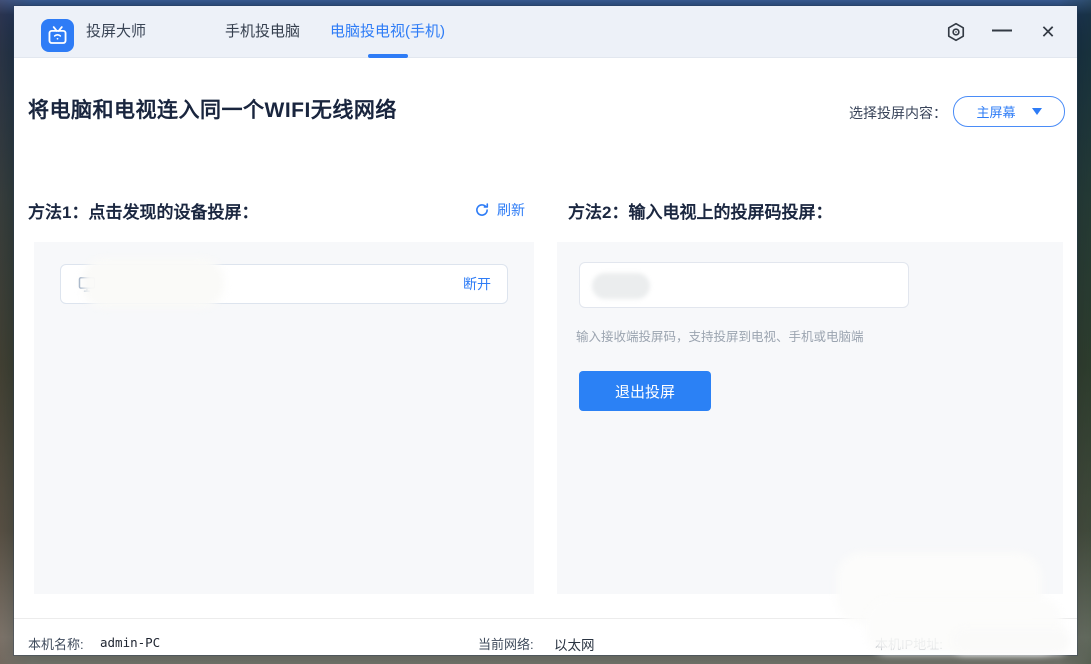  I want to click on app-logo-icon, so click(57, 35).